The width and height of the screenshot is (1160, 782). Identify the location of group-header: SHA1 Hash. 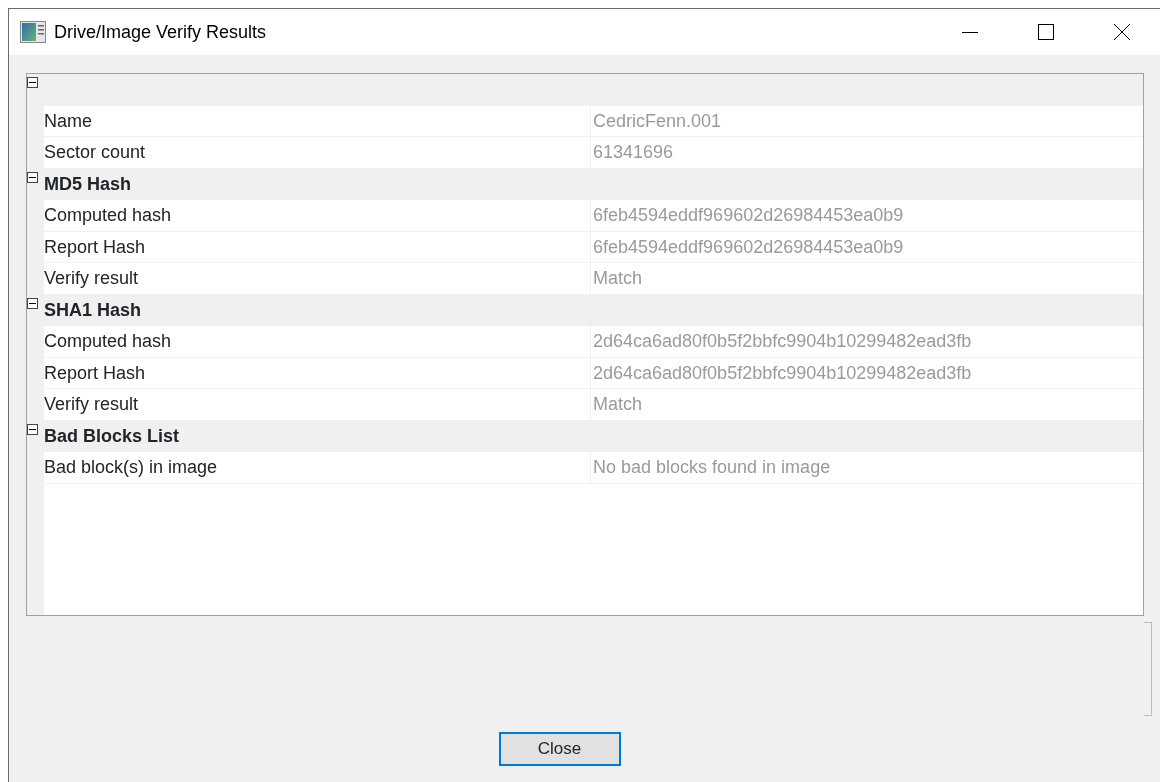
(93, 309).